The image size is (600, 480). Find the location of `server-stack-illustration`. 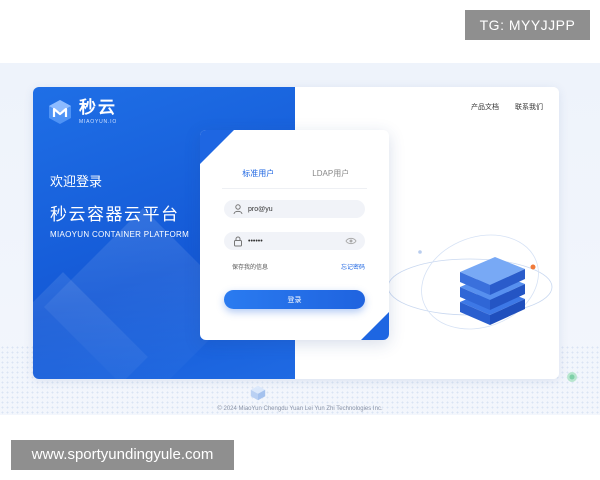

server-stack-illustration is located at coordinates (470, 282).